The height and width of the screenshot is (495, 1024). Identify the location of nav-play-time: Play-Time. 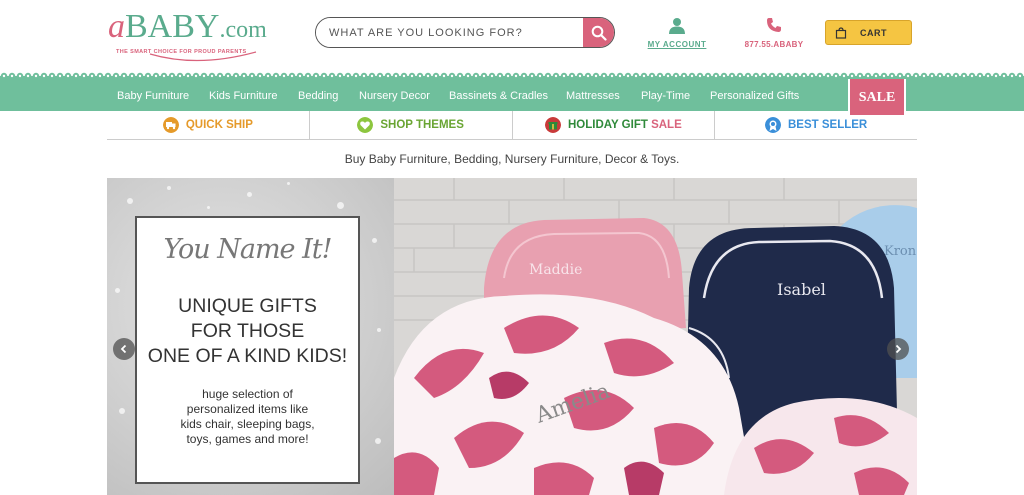
(665, 96).